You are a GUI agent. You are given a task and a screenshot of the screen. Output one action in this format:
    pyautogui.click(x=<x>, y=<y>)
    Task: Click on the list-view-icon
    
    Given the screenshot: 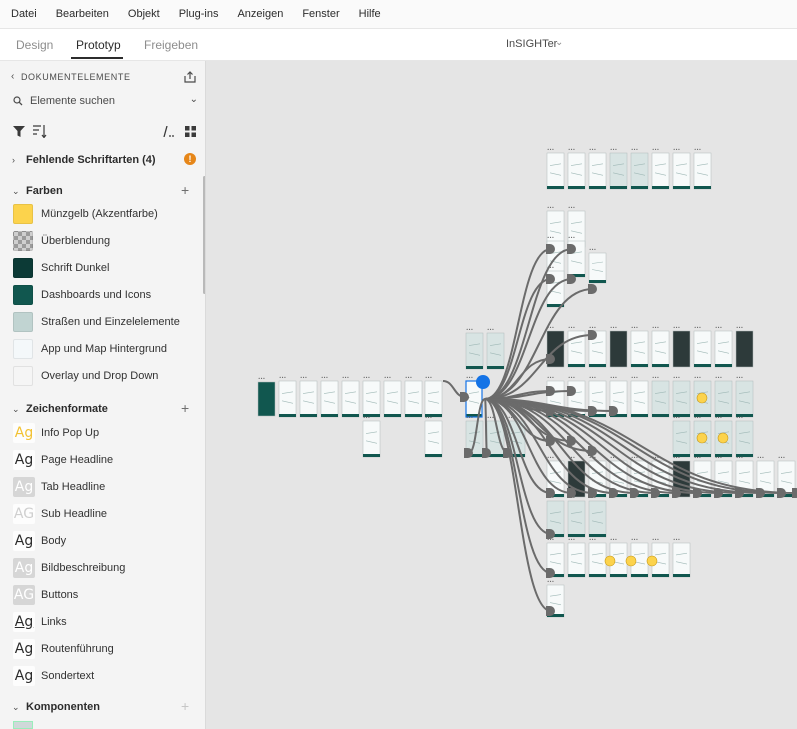 What is the action you would take?
    pyautogui.click(x=169, y=131)
    